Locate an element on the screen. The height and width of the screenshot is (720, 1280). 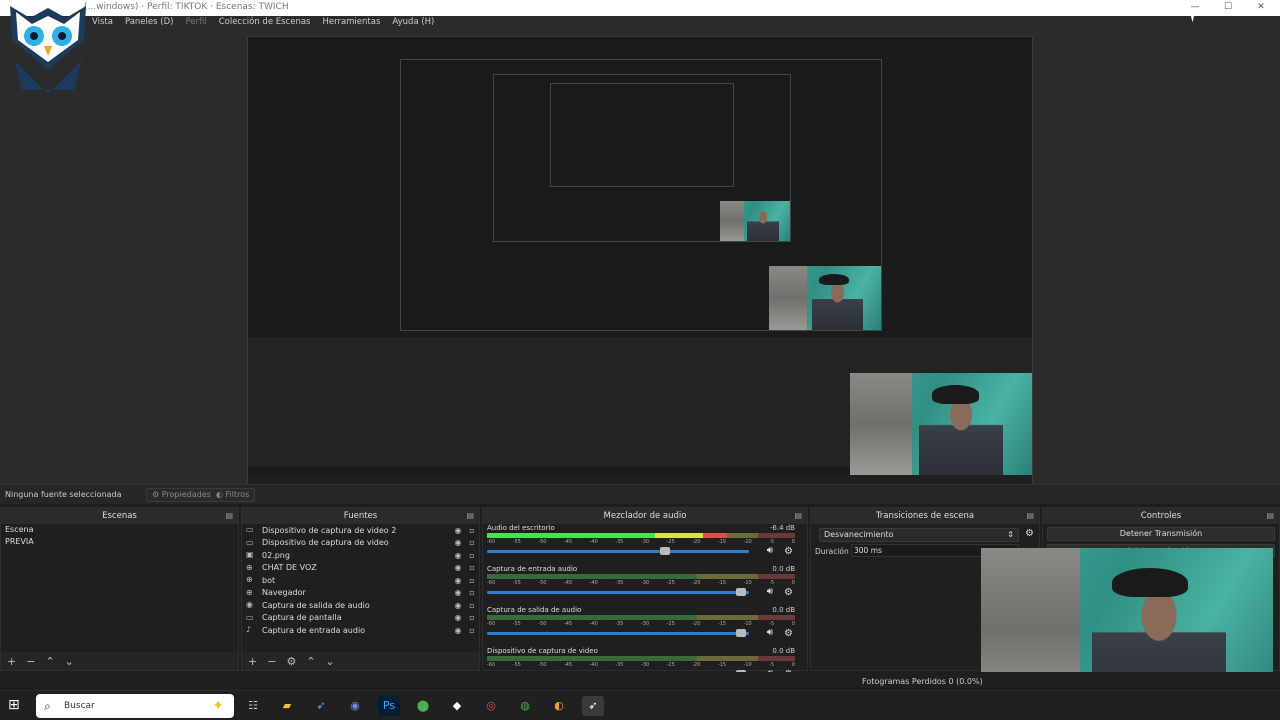
menu-vista: Vista is located at coordinates (102, 22).